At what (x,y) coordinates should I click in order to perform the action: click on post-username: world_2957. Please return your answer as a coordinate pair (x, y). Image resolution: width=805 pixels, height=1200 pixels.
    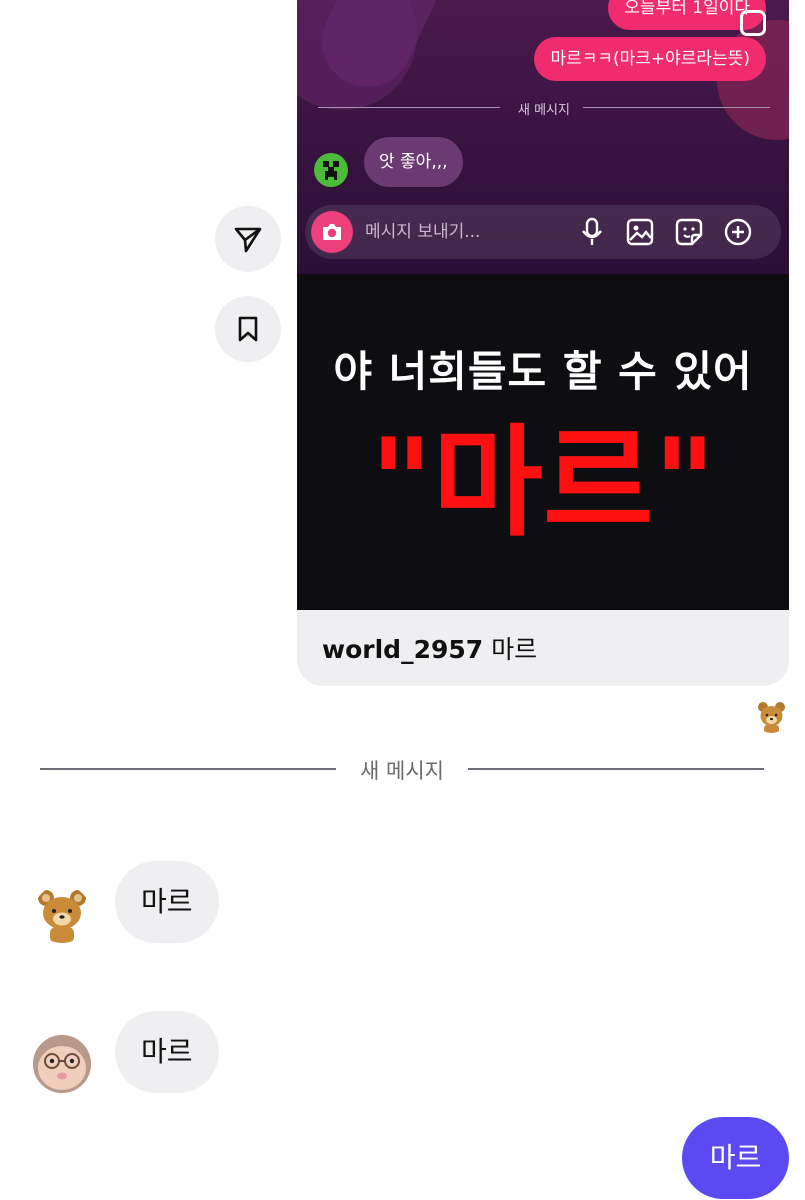
    Looking at the image, I should click on (402, 649).